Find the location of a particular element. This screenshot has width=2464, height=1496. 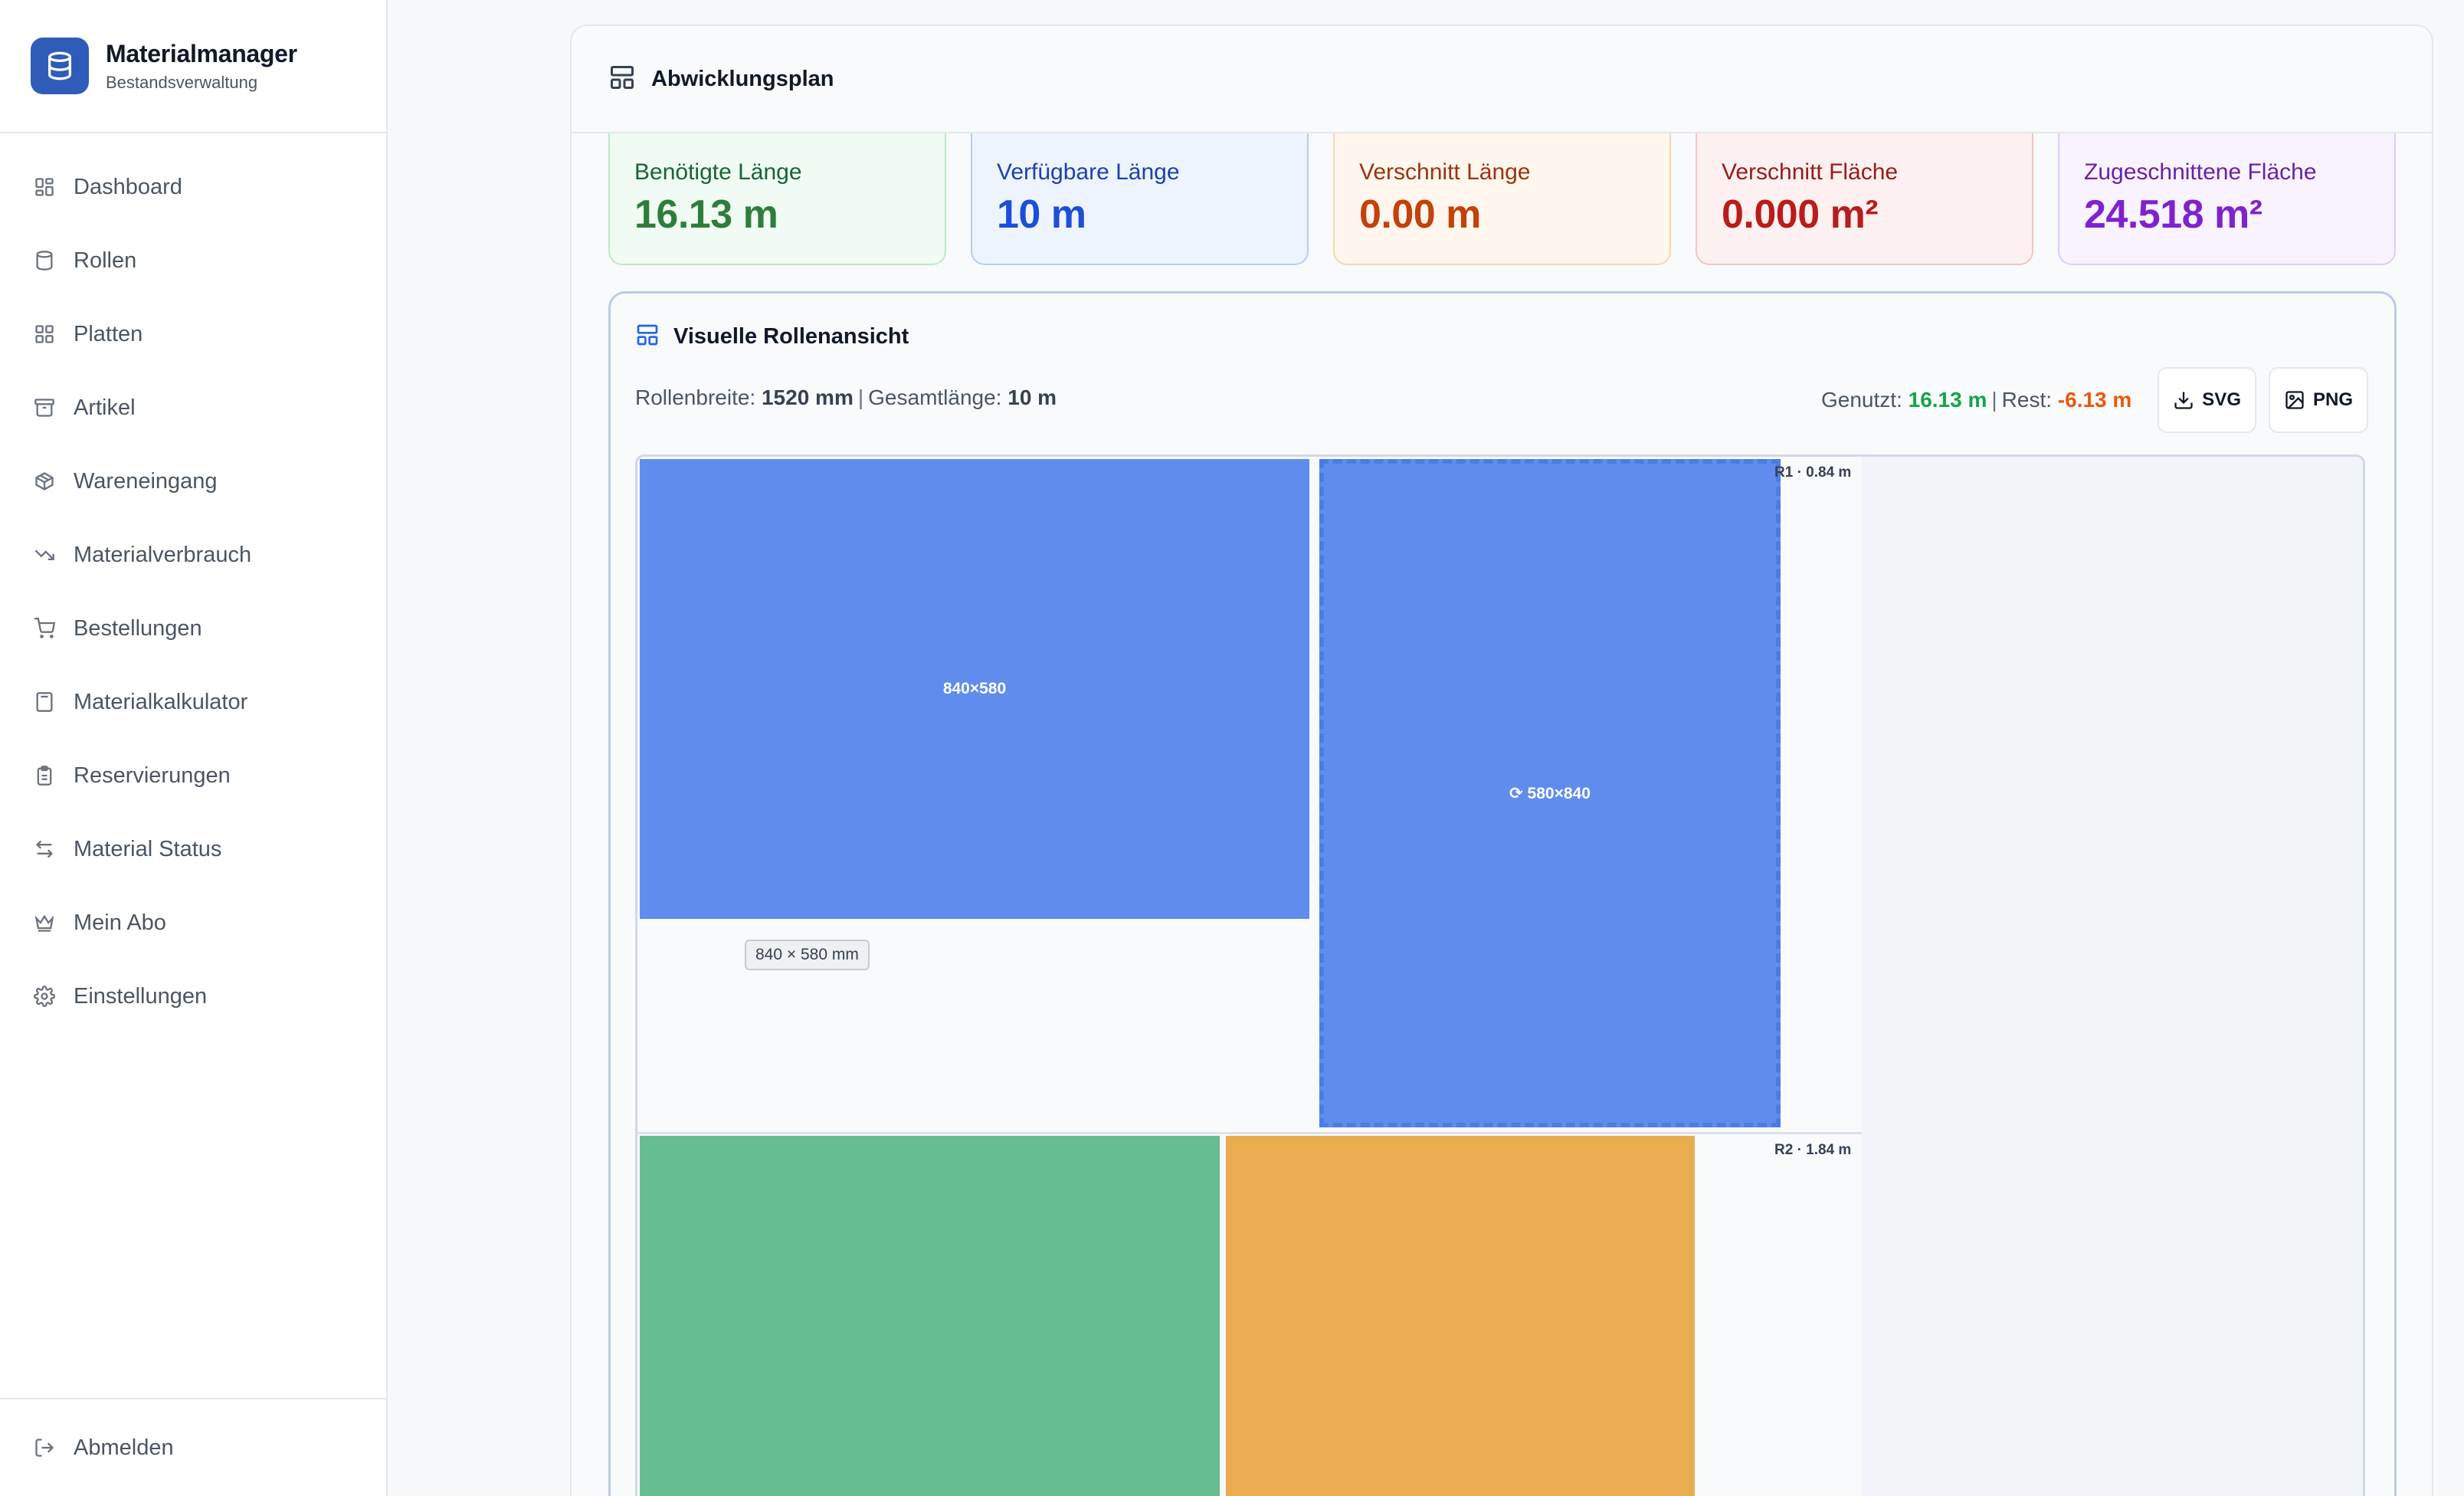

sidebar-item-label: Bestellungen is located at coordinates (138, 628).